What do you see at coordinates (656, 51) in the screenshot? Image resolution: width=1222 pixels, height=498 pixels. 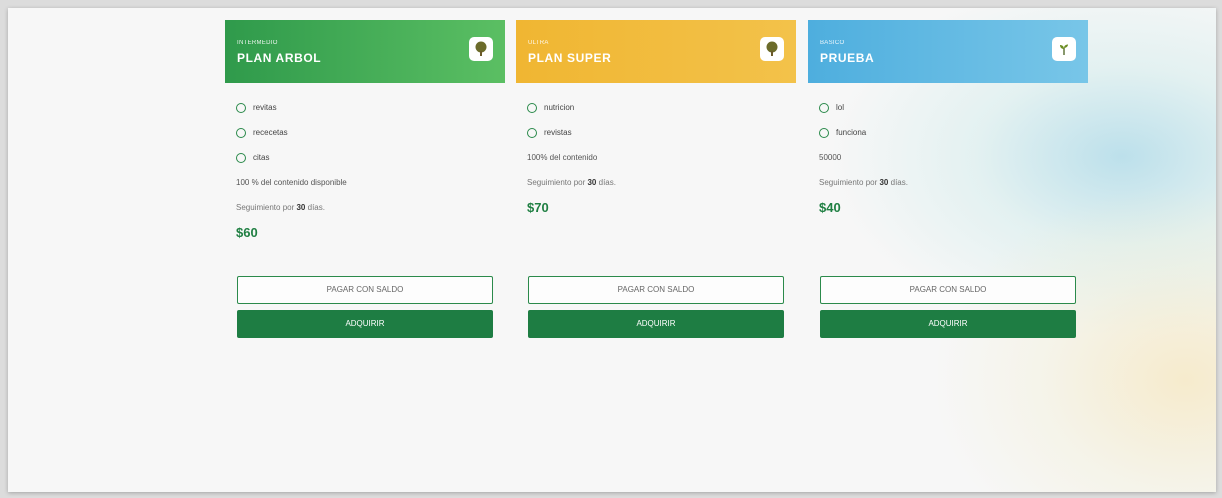 I see `plan-card-header: ULTRA PLAN SUPER` at bounding box center [656, 51].